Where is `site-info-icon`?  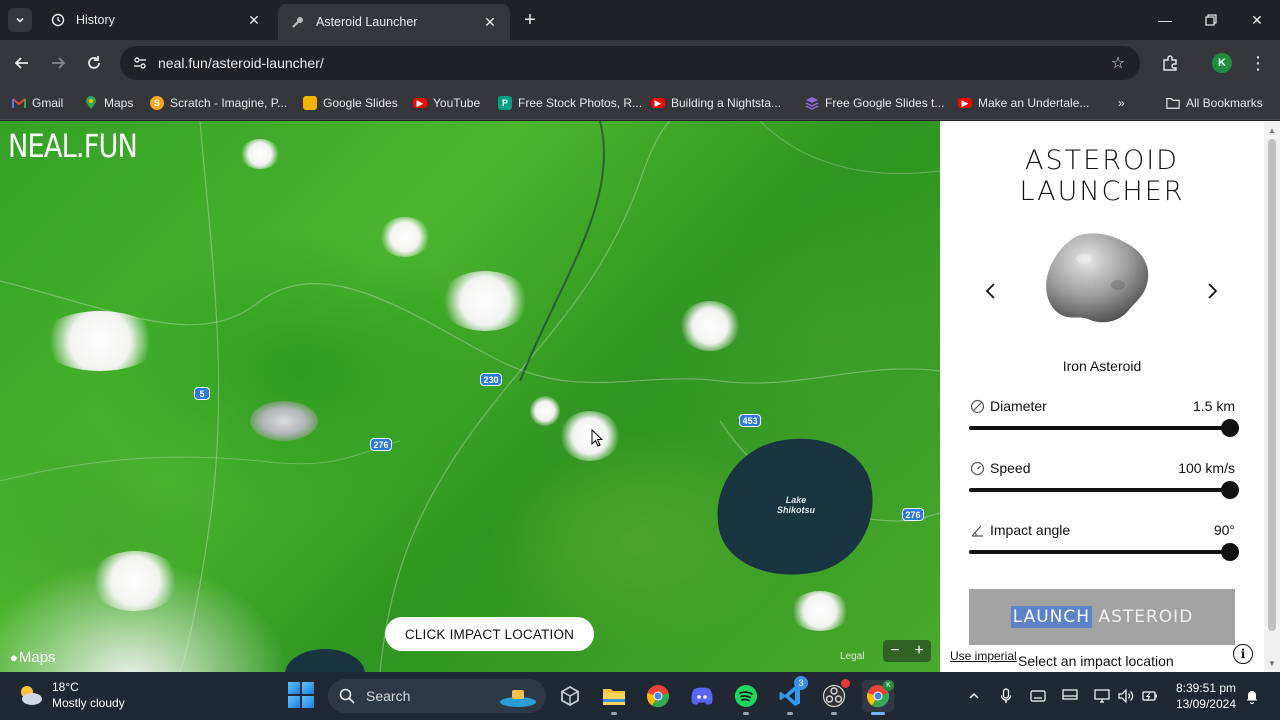 site-info-icon is located at coordinates (140, 63).